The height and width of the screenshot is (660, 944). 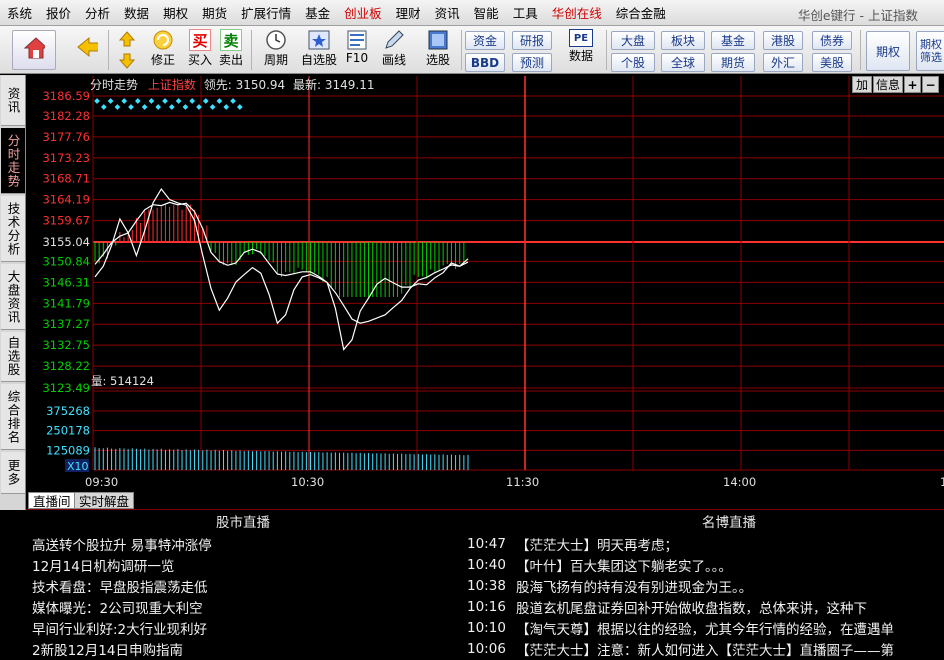 What do you see at coordinates (485, 40) in the screenshot?
I see `capital-button: 资金` at bounding box center [485, 40].